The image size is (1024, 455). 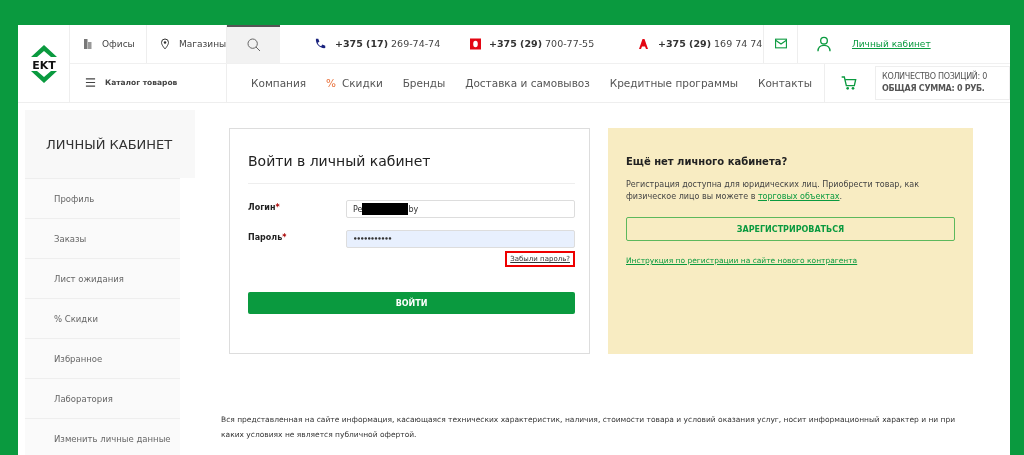 What do you see at coordinates (411, 168) in the screenshot?
I see `login-title: Войти в личный кабинет` at bounding box center [411, 168].